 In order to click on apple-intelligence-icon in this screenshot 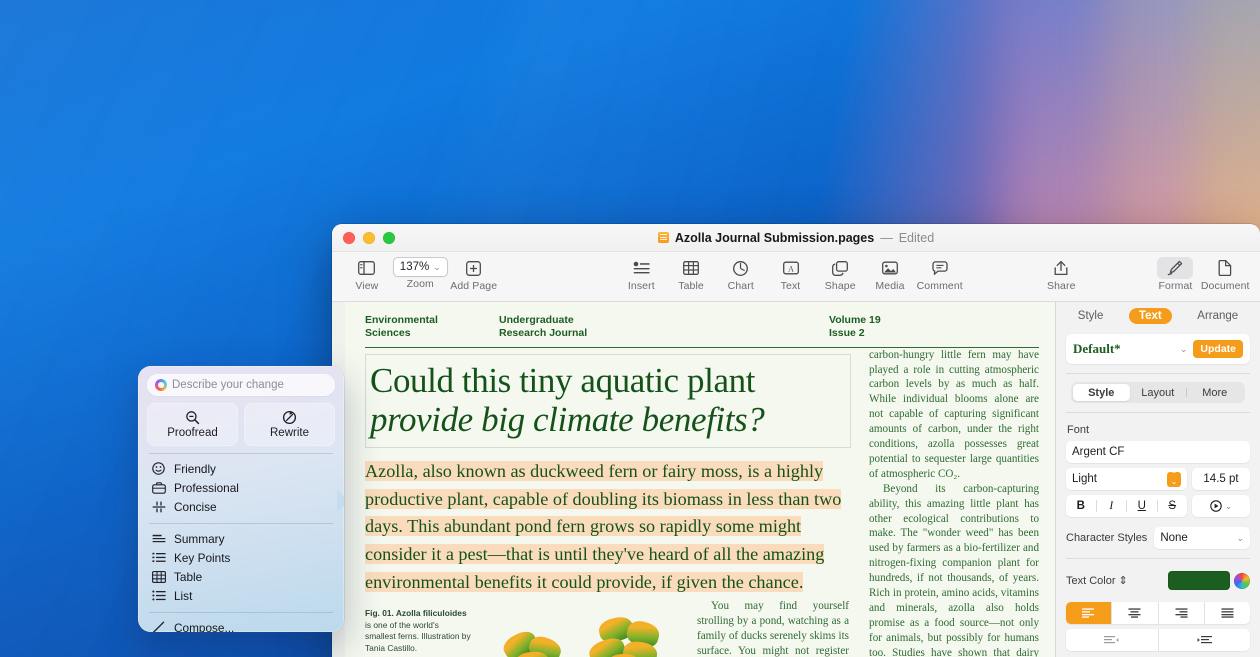, I will do `click(161, 385)`.